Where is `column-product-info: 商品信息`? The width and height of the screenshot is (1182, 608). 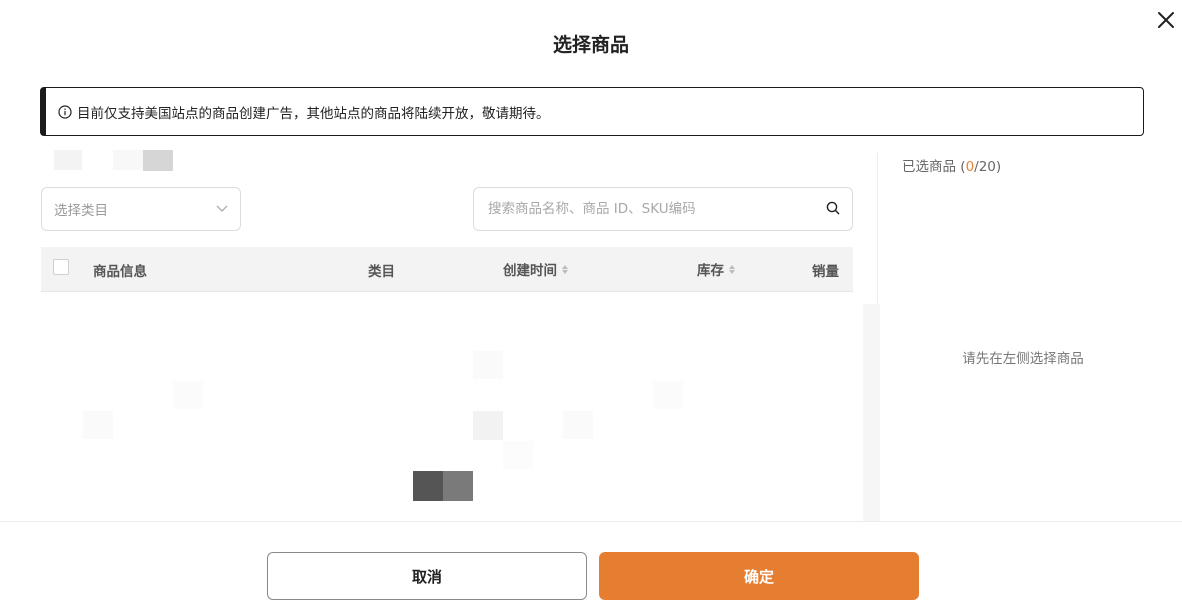
column-product-info: 商品信息 is located at coordinates (120, 272).